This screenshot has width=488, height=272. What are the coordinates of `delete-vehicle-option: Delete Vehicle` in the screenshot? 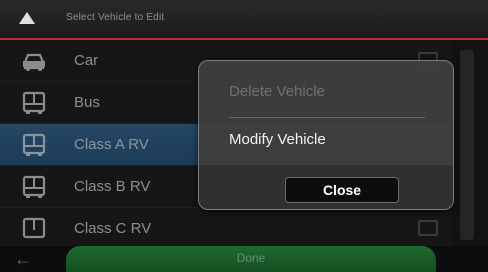 It's located at (277, 91).